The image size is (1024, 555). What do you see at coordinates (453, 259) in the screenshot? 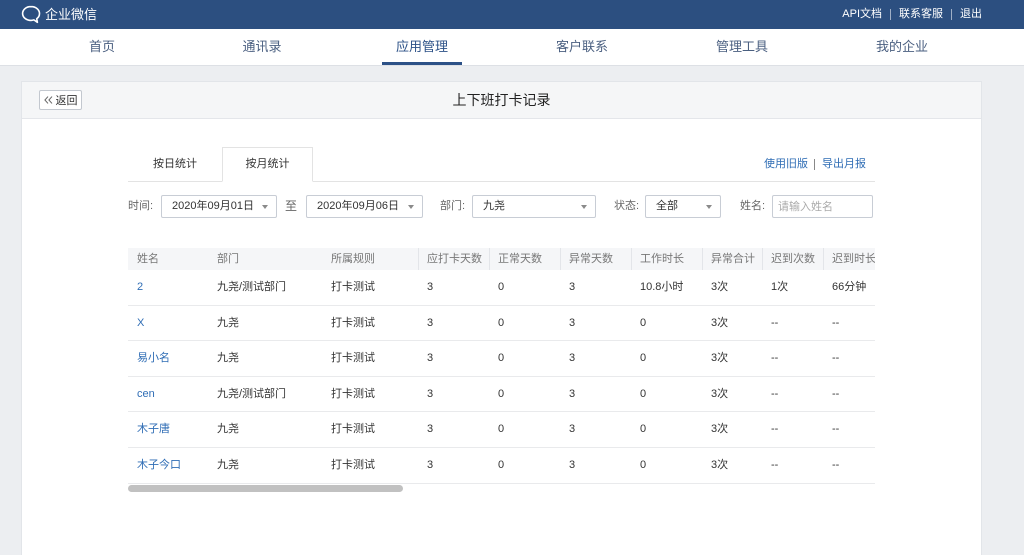
I see `column-header-required-days: 应打卡天数` at bounding box center [453, 259].